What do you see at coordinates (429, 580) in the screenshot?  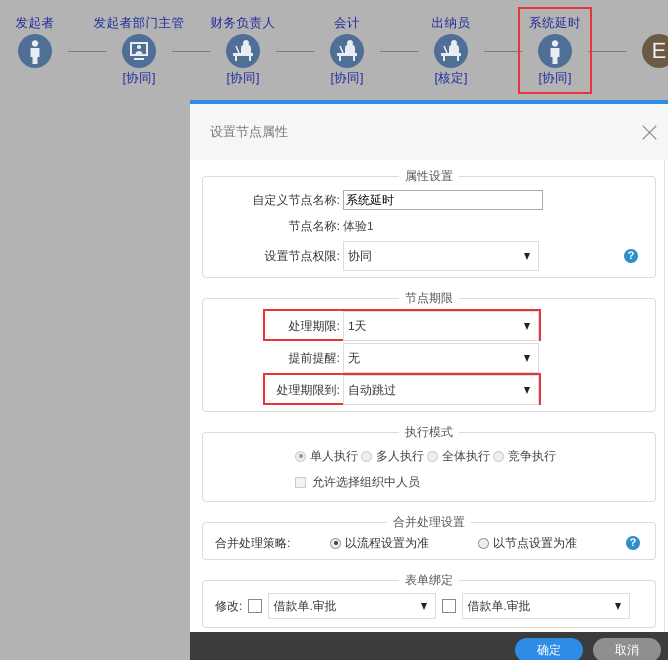 I see `group-title: 表单绑定` at bounding box center [429, 580].